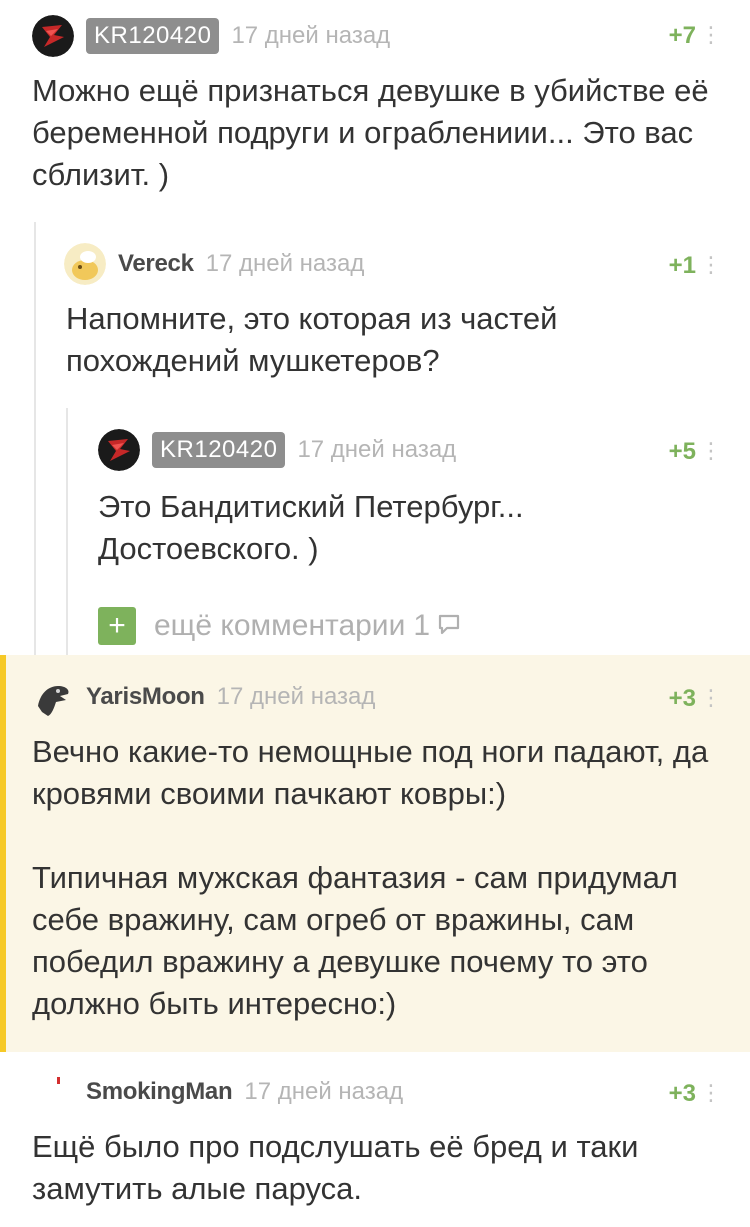 This screenshot has width=750, height=1227. I want to click on more-comments-label: ещё комментарии, so click(280, 625).